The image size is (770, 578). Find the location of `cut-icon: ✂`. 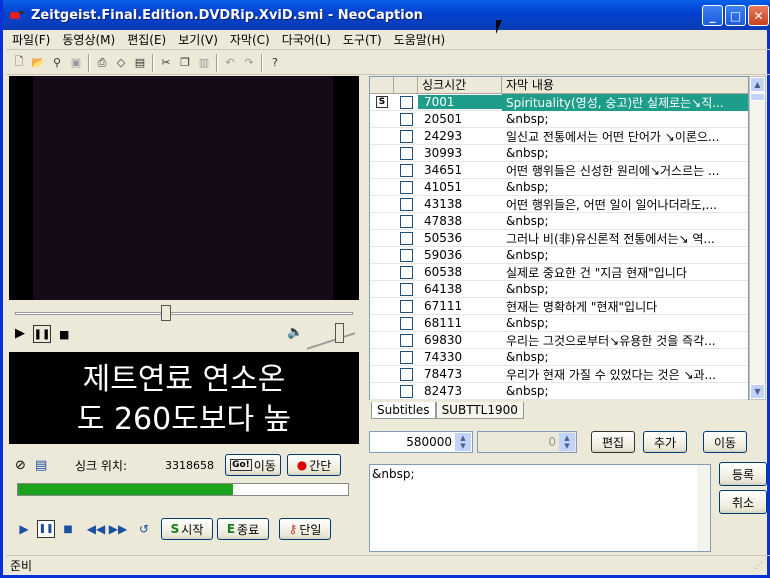

cut-icon: ✂ is located at coordinates (166, 63).